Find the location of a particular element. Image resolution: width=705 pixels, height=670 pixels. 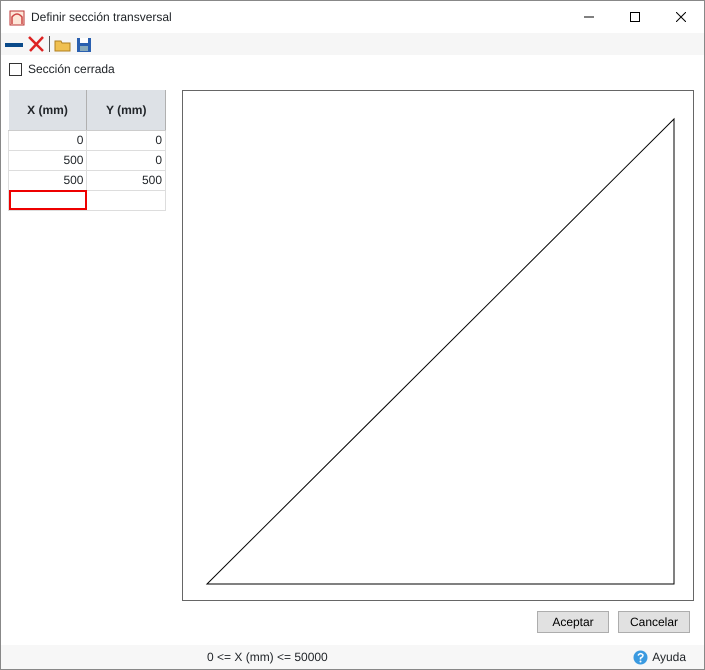

window-title: Definir sección transversal is located at coordinates (102, 17).